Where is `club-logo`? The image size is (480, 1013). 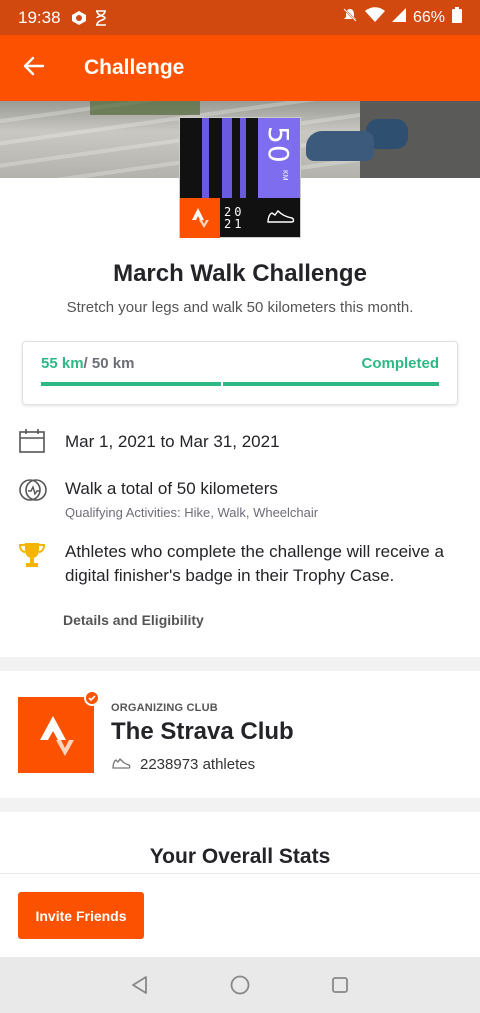 club-logo is located at coordinates (56, 735).